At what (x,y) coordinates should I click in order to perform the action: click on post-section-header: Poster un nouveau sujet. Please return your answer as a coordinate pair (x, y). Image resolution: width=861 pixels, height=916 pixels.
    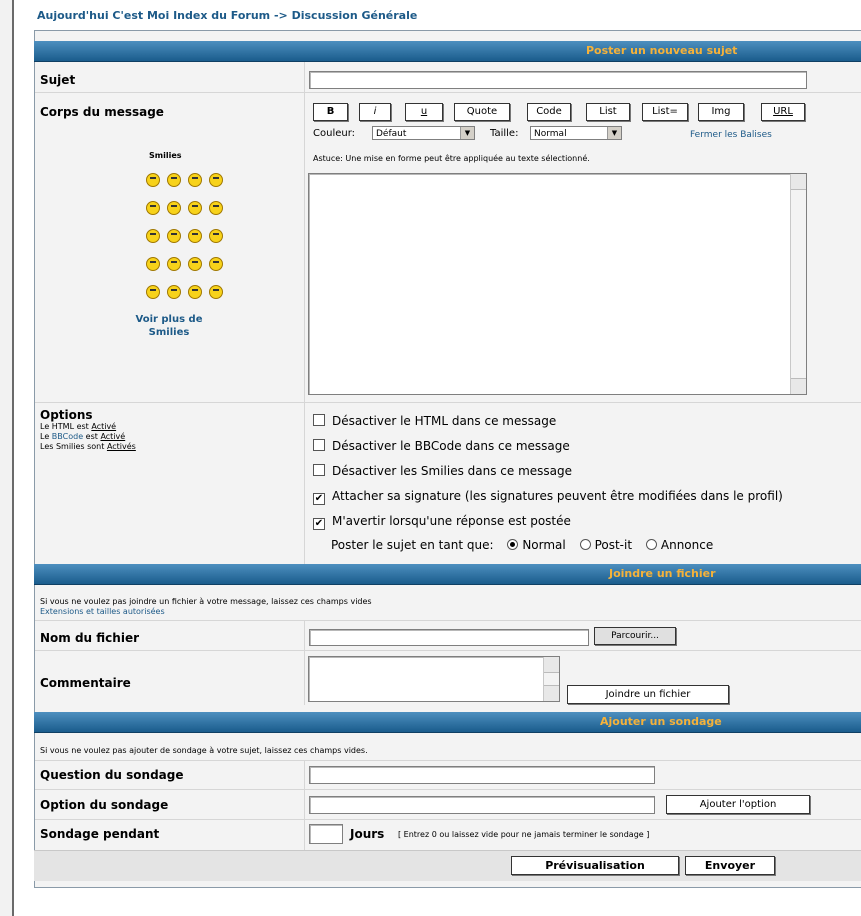
    Looking at the image, I should click on (447, 51).